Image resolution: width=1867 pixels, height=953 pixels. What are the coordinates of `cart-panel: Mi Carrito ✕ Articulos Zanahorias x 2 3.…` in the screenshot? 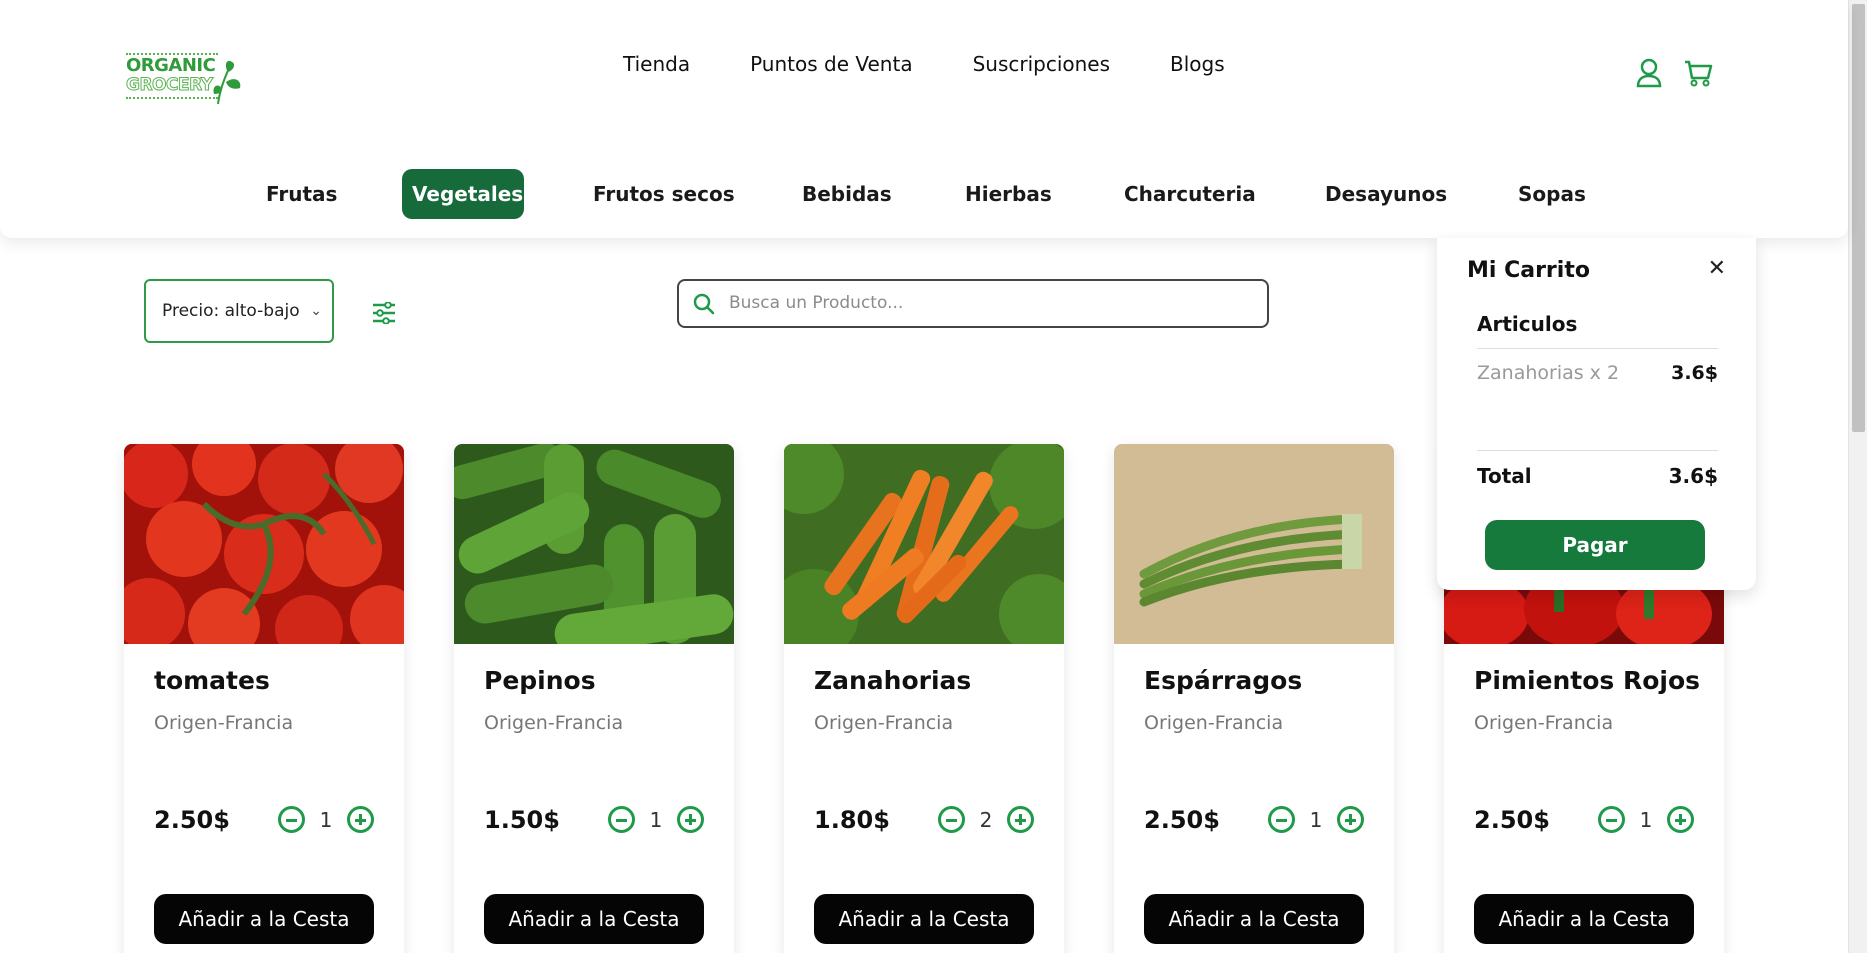 It's located at (1596, 414).